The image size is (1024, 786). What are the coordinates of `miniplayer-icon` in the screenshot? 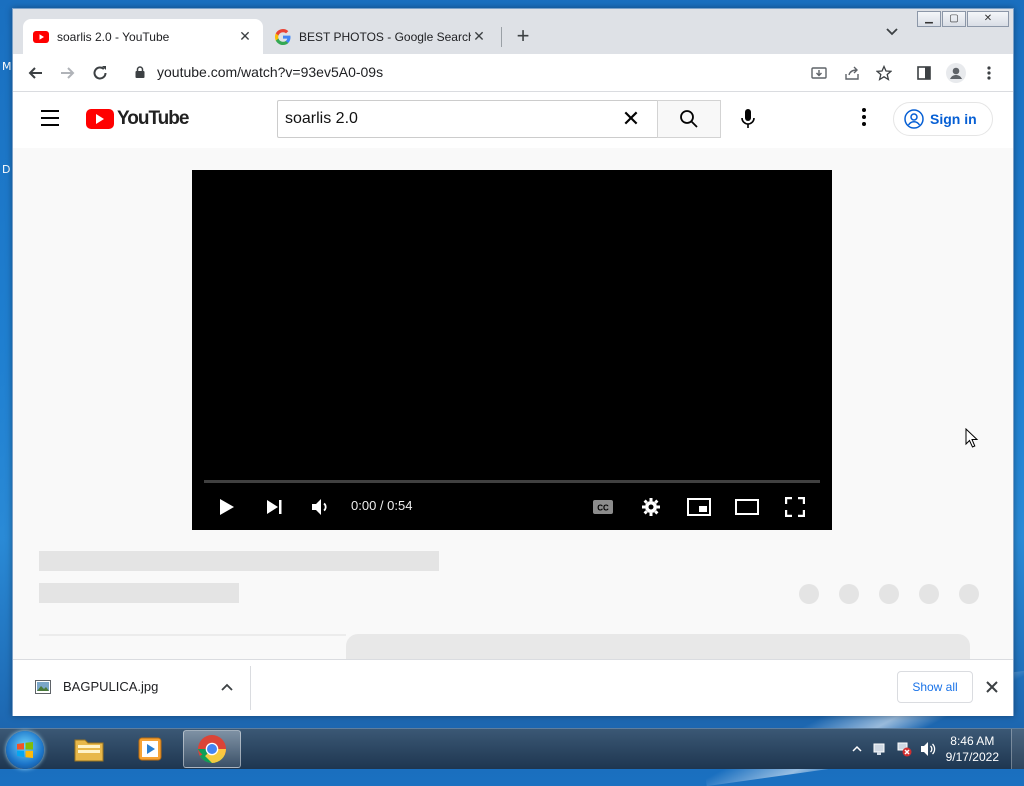 It's located at (699, 507).